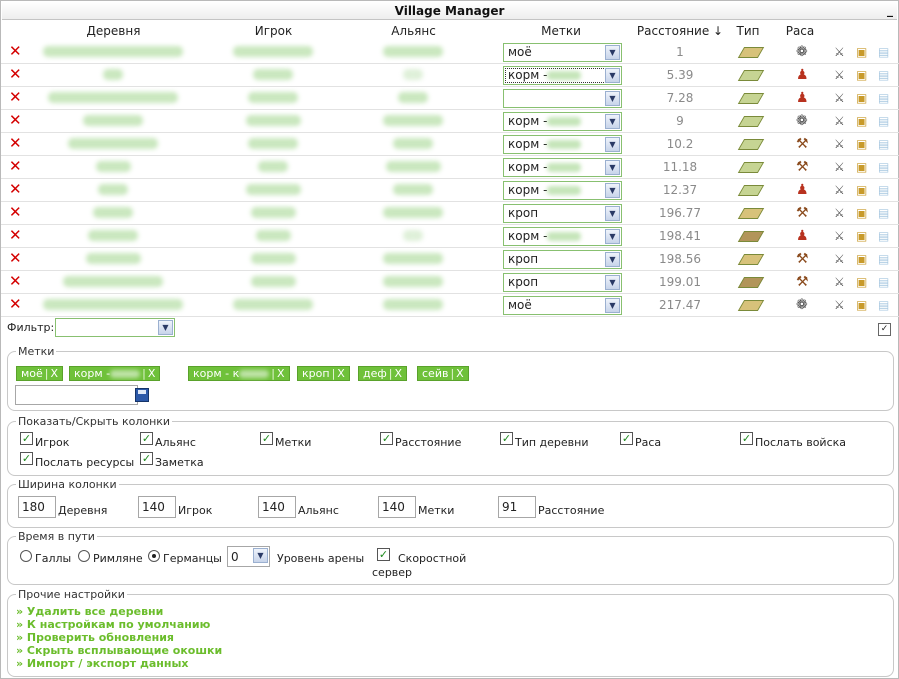 Image resolution: width=899 pixels, height=679 pixels. What do you see at coordinates (443, 373) in the screenshot?
I see `tag-chip: сейв | X` at bounding box center [443, 373].